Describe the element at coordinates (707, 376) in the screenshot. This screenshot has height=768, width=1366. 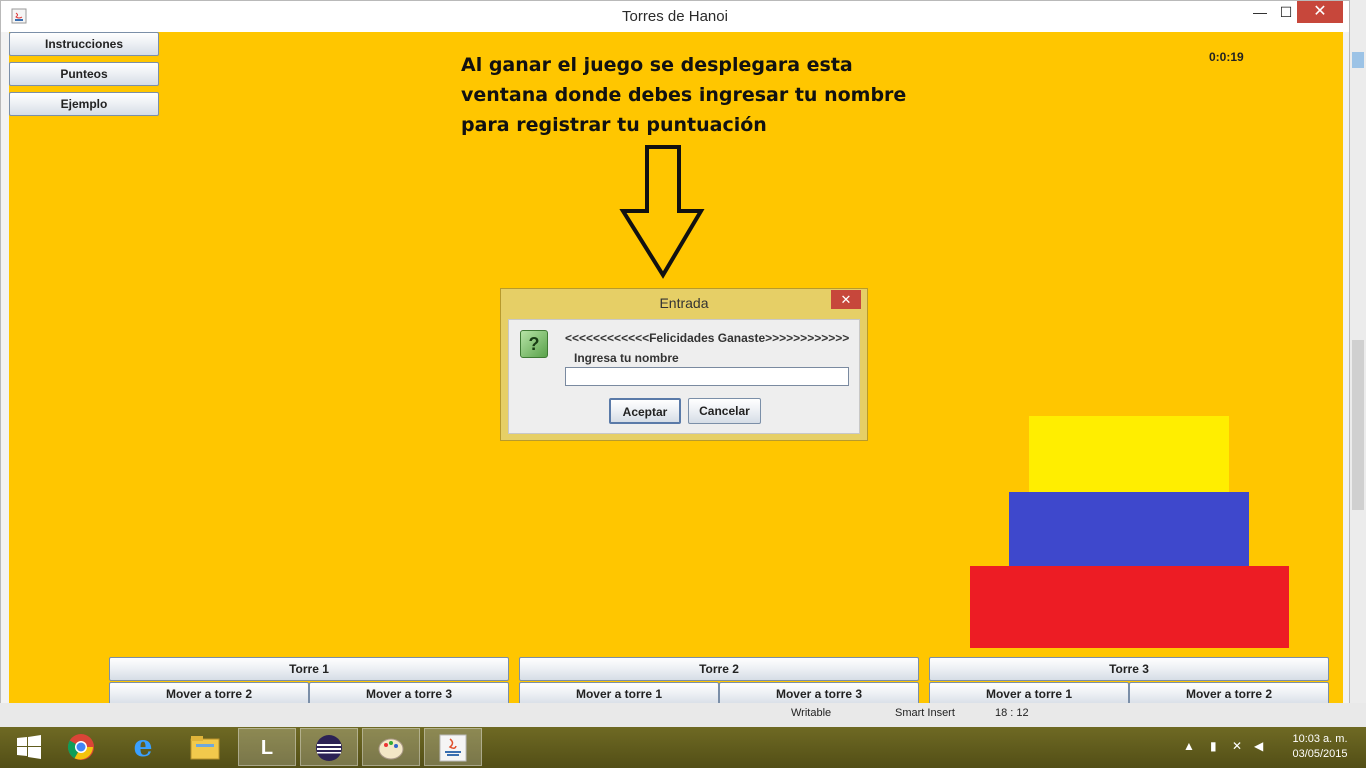
I see `name-input` at that location.